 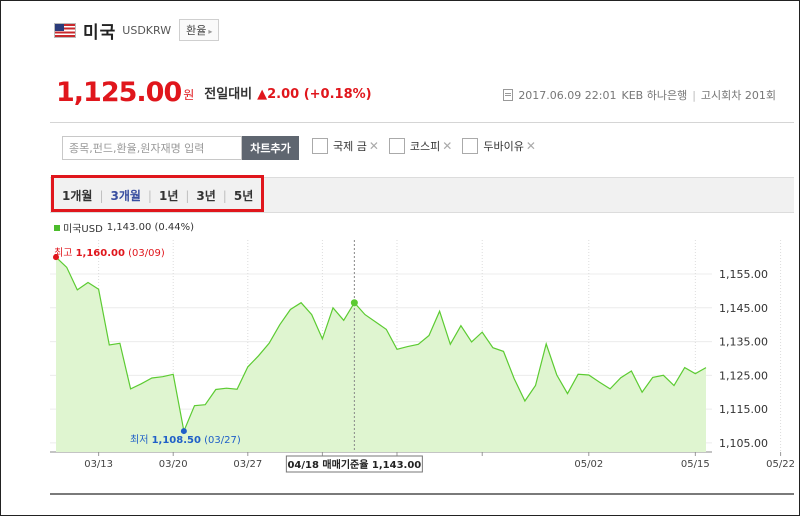 What do you see at coordinates (743, 375) in the screenshot?
I see `y-tick-label: 1,125.00` at bounding box center [743, 375].